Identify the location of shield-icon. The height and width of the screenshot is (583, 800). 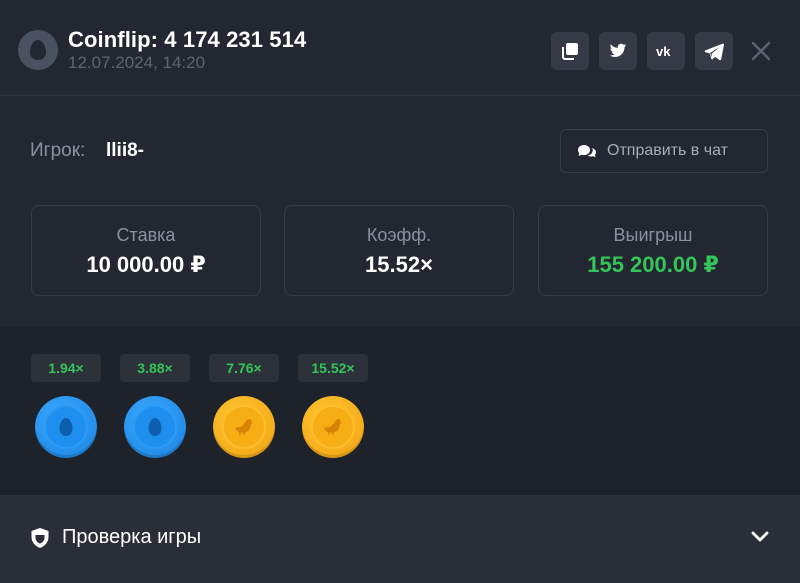
(40, 538).